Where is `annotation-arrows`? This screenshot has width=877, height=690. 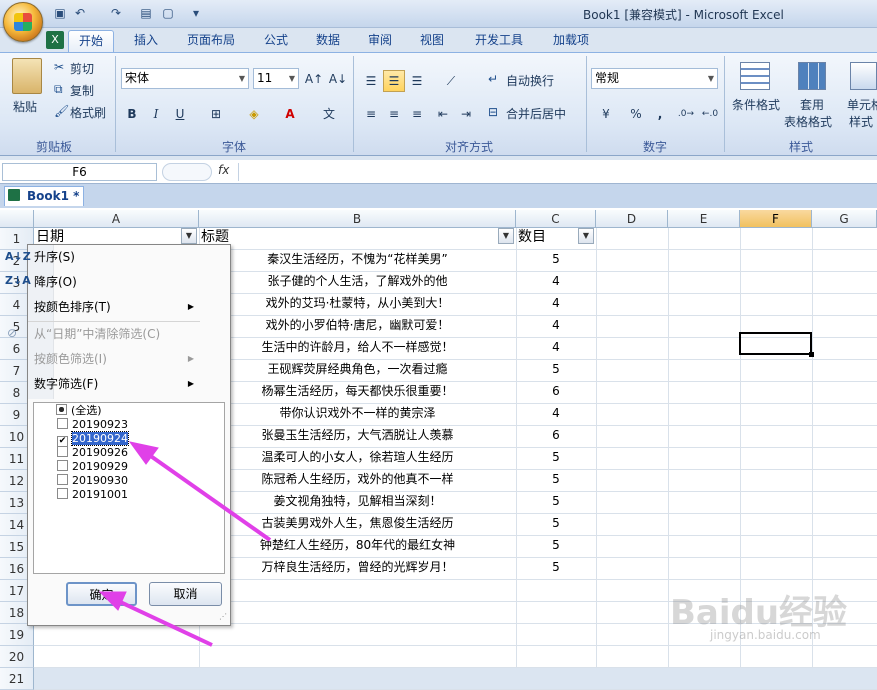
annotation-arrows is located at coordinates (185, 544).